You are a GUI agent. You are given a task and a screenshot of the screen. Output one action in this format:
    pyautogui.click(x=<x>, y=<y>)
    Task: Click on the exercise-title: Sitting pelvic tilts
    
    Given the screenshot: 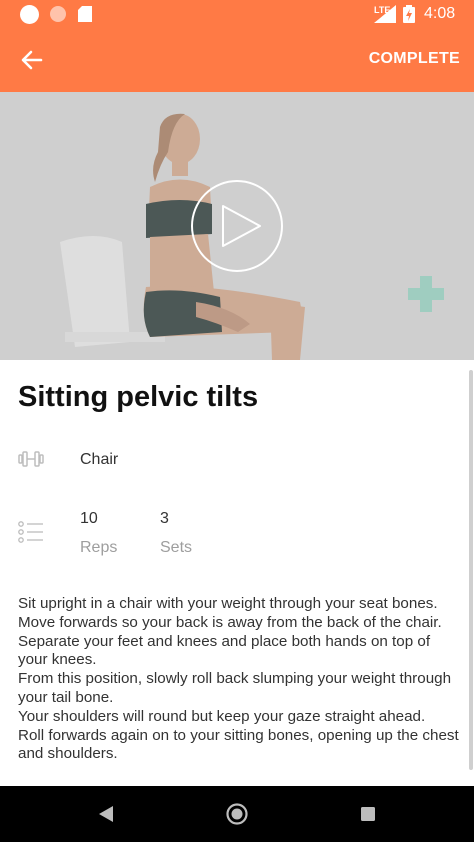 What is the action you would take?
    pyautogui.click(x=138, y=397)
    